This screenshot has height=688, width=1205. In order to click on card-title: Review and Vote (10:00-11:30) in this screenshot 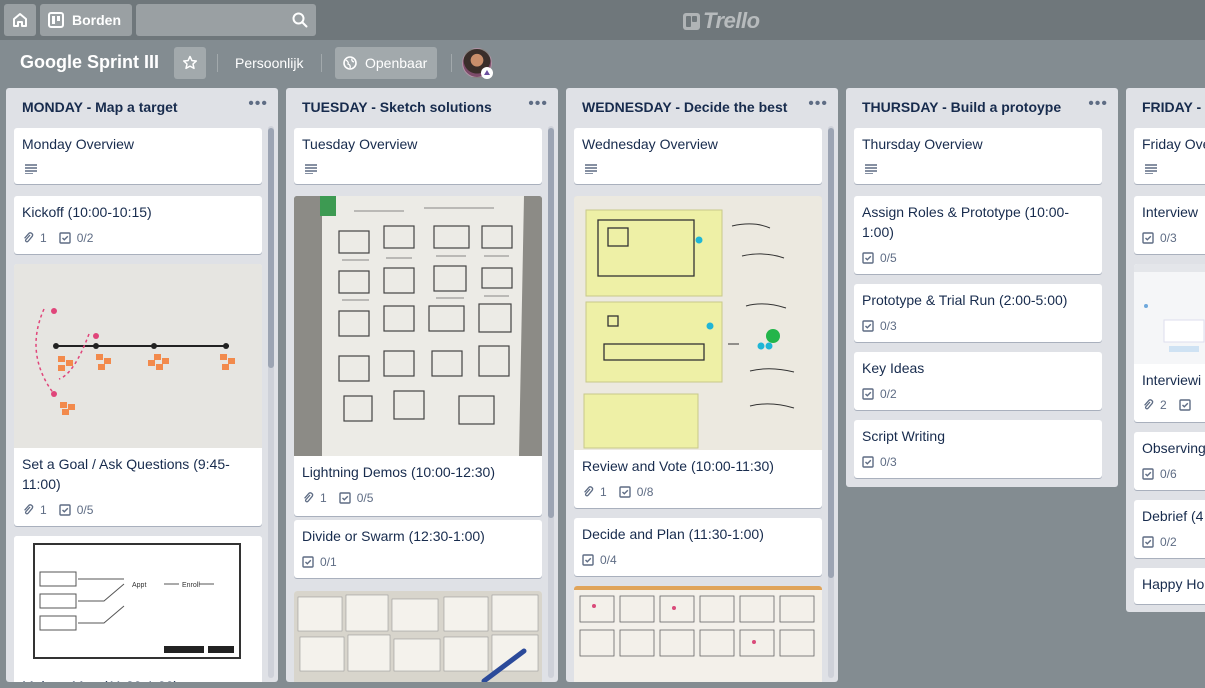, I will do `click(678, 466)`.